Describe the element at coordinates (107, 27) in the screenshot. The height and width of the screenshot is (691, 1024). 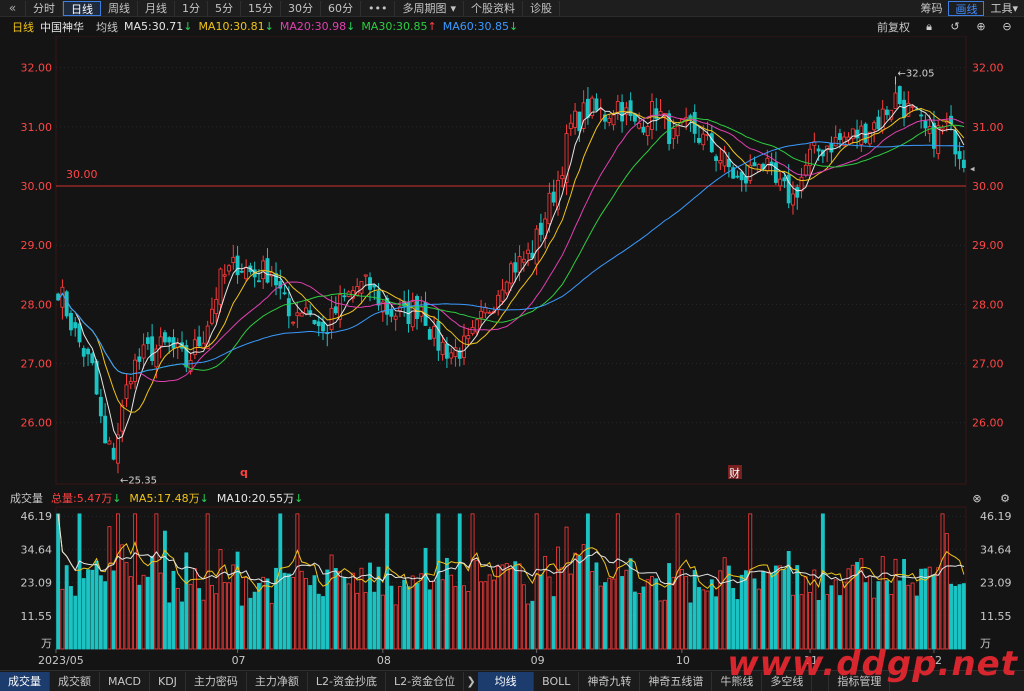
I see `line-type-label: 均线` at that location.